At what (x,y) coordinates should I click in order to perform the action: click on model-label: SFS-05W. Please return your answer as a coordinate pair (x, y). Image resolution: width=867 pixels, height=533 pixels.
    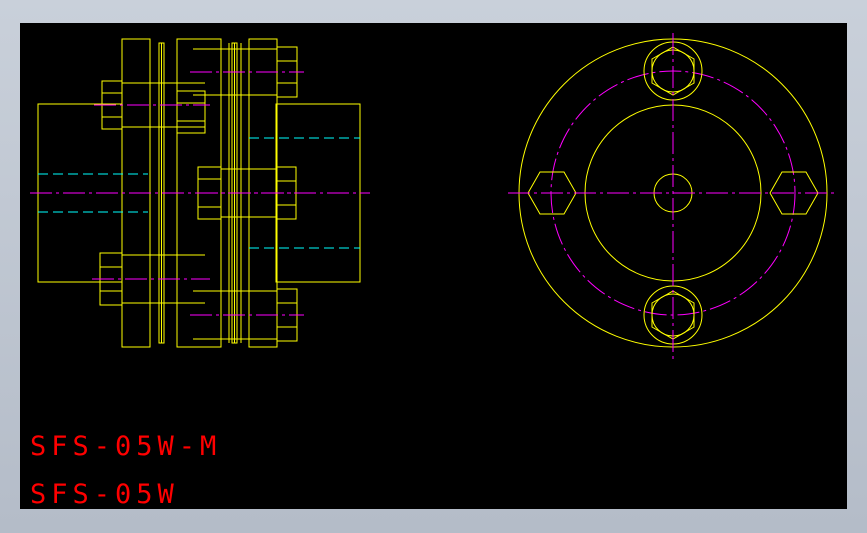
    Looking at the image, I should click on (104, 494).